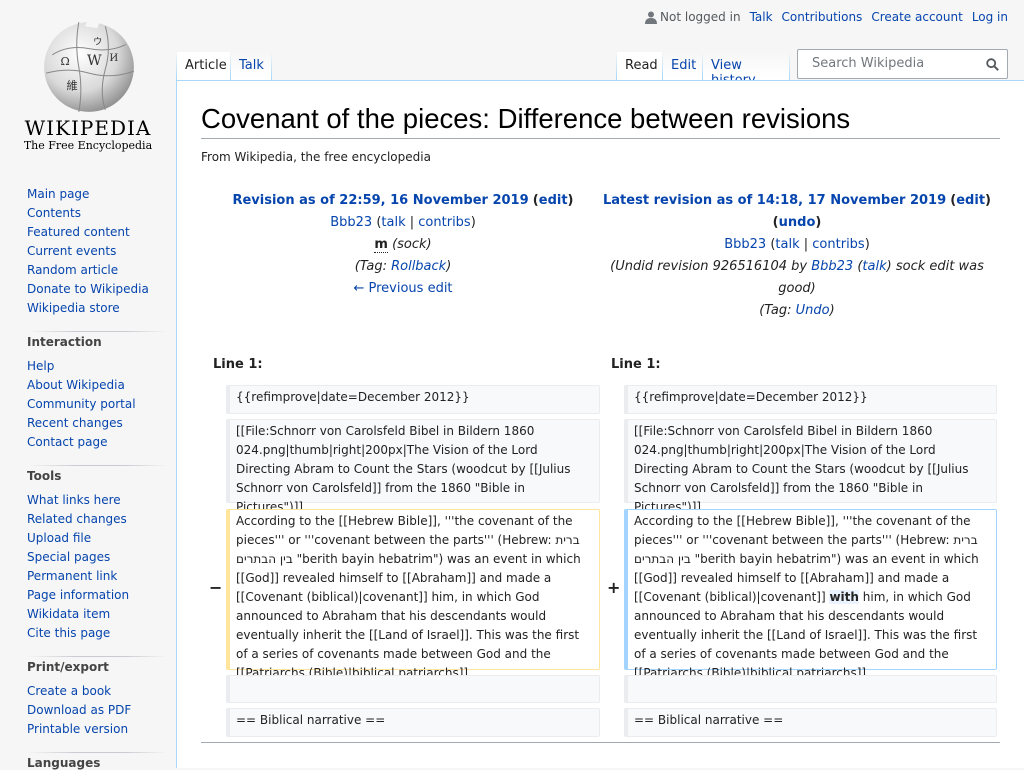  I want to click on sidebar-item-download-pdf: Download as PDF, so click(79, 710).